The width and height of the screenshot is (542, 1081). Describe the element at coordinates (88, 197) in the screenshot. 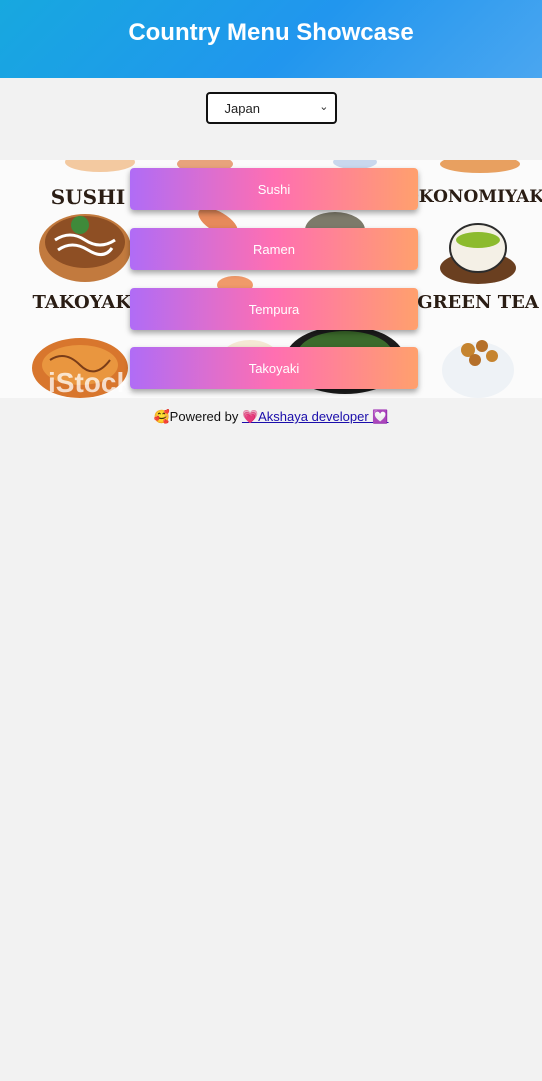

I see `banner-label-sushi: SUSHI` at that location.